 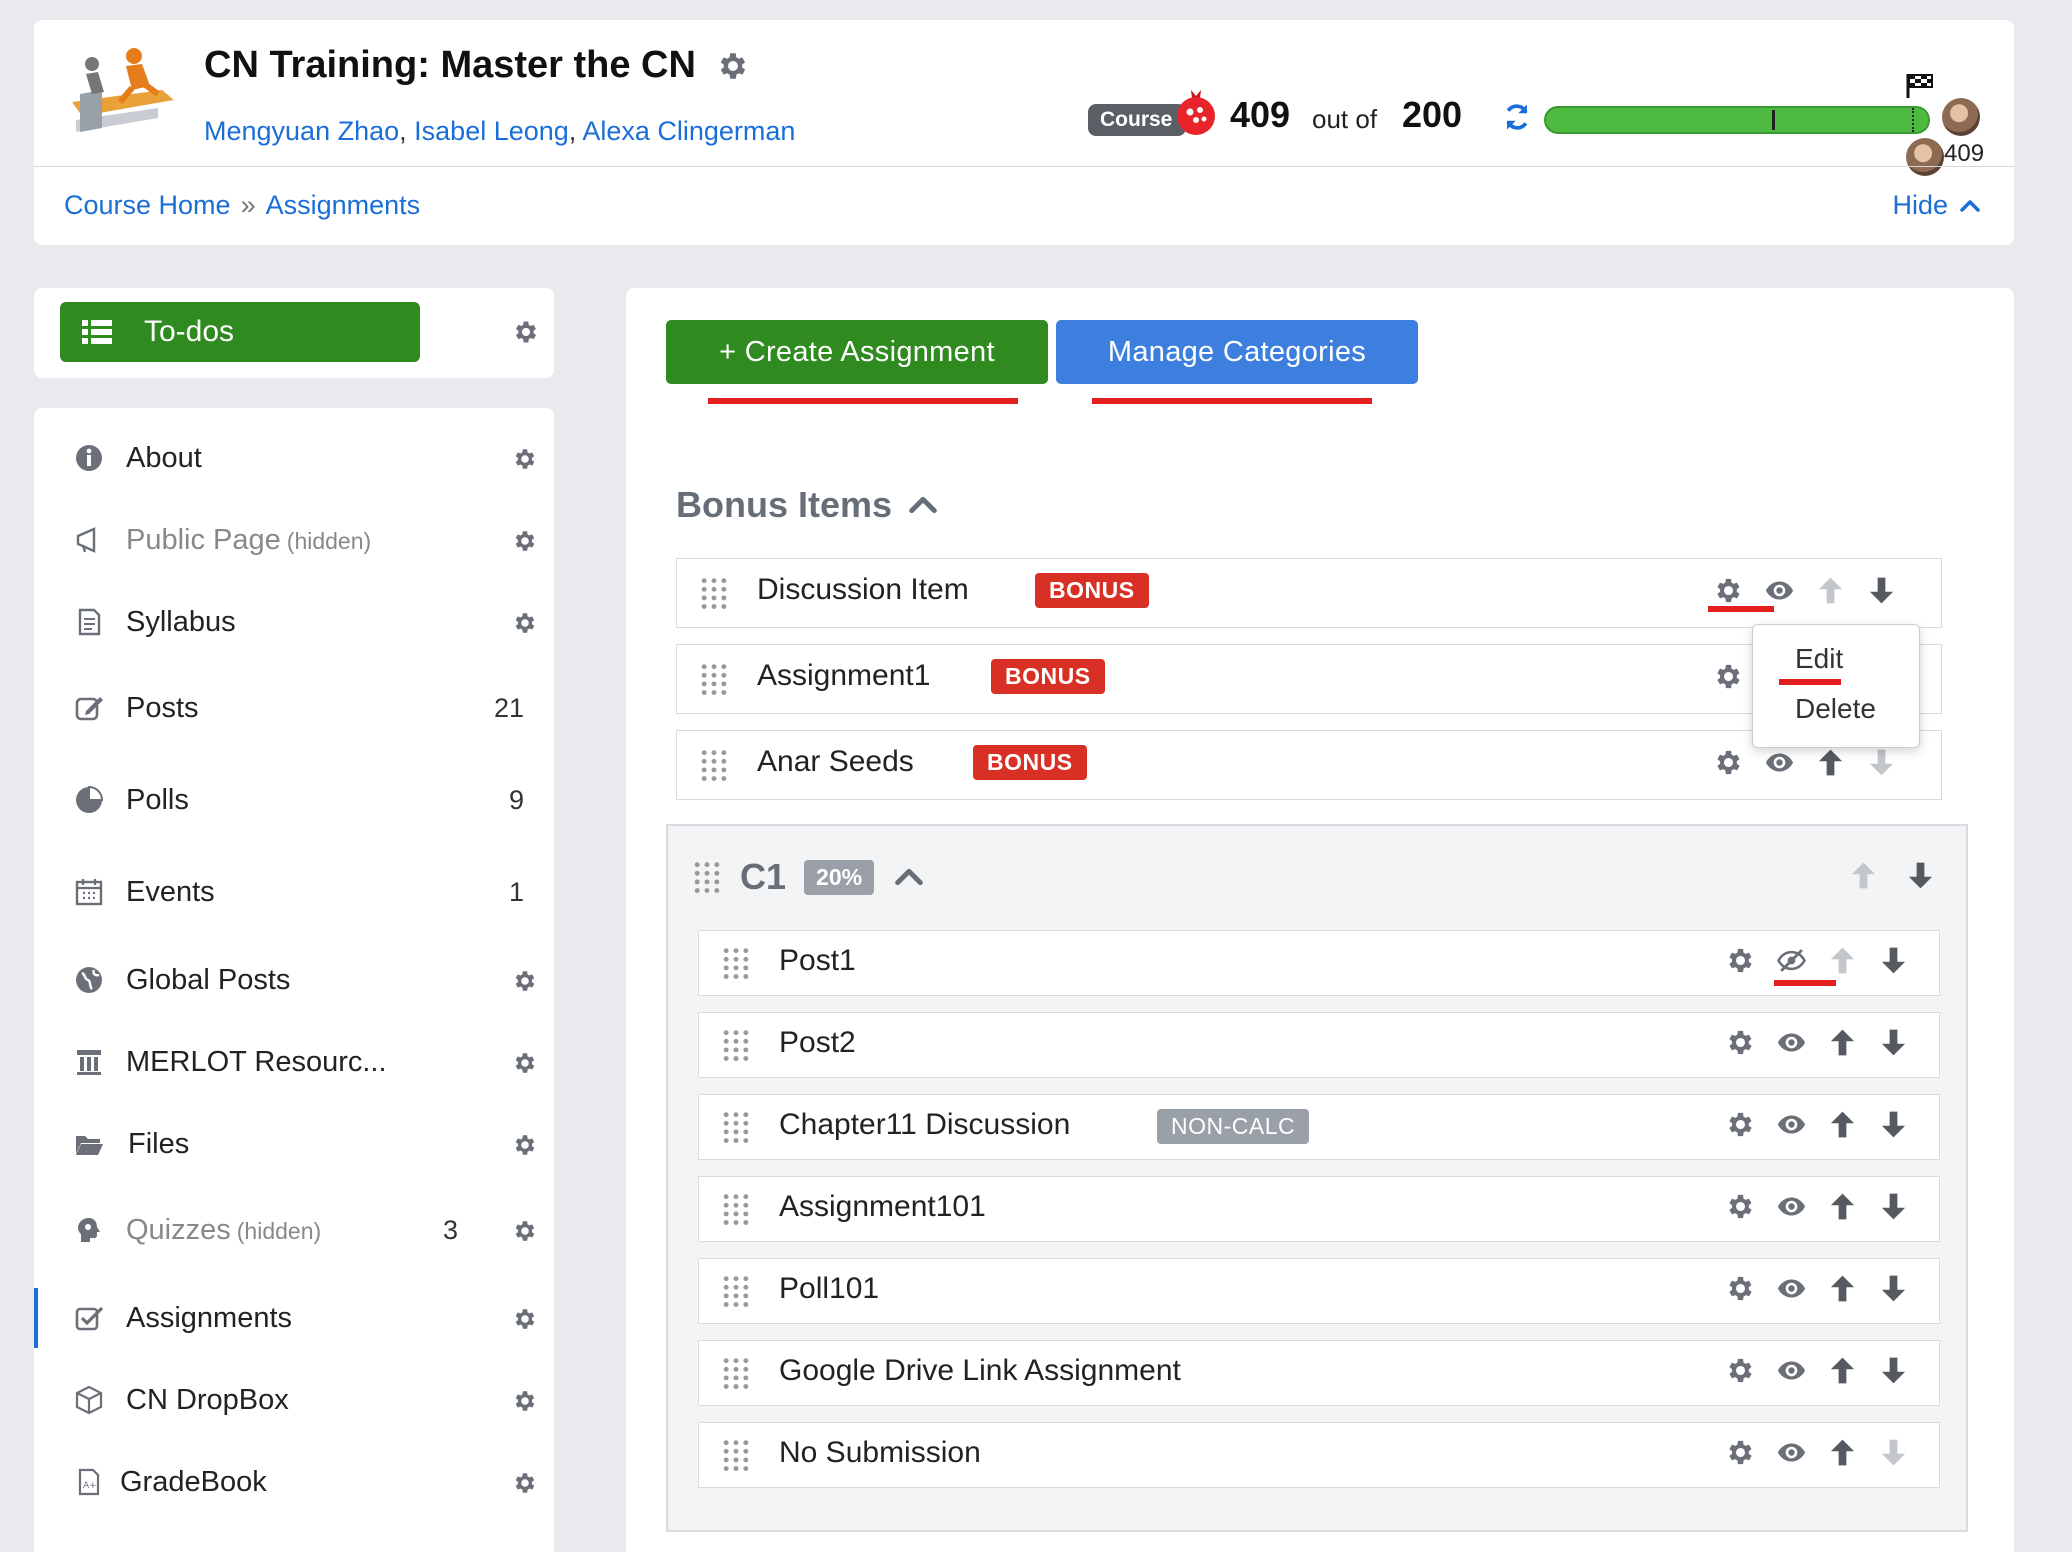 I want to click on todo-button: To-dos, so click(x=240, y=332).